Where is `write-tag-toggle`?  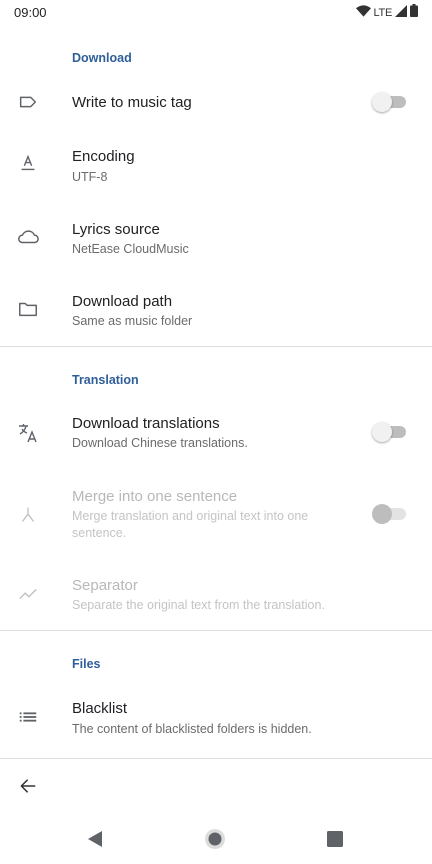 write-tag-toggle is located at coordinates (389, 102).